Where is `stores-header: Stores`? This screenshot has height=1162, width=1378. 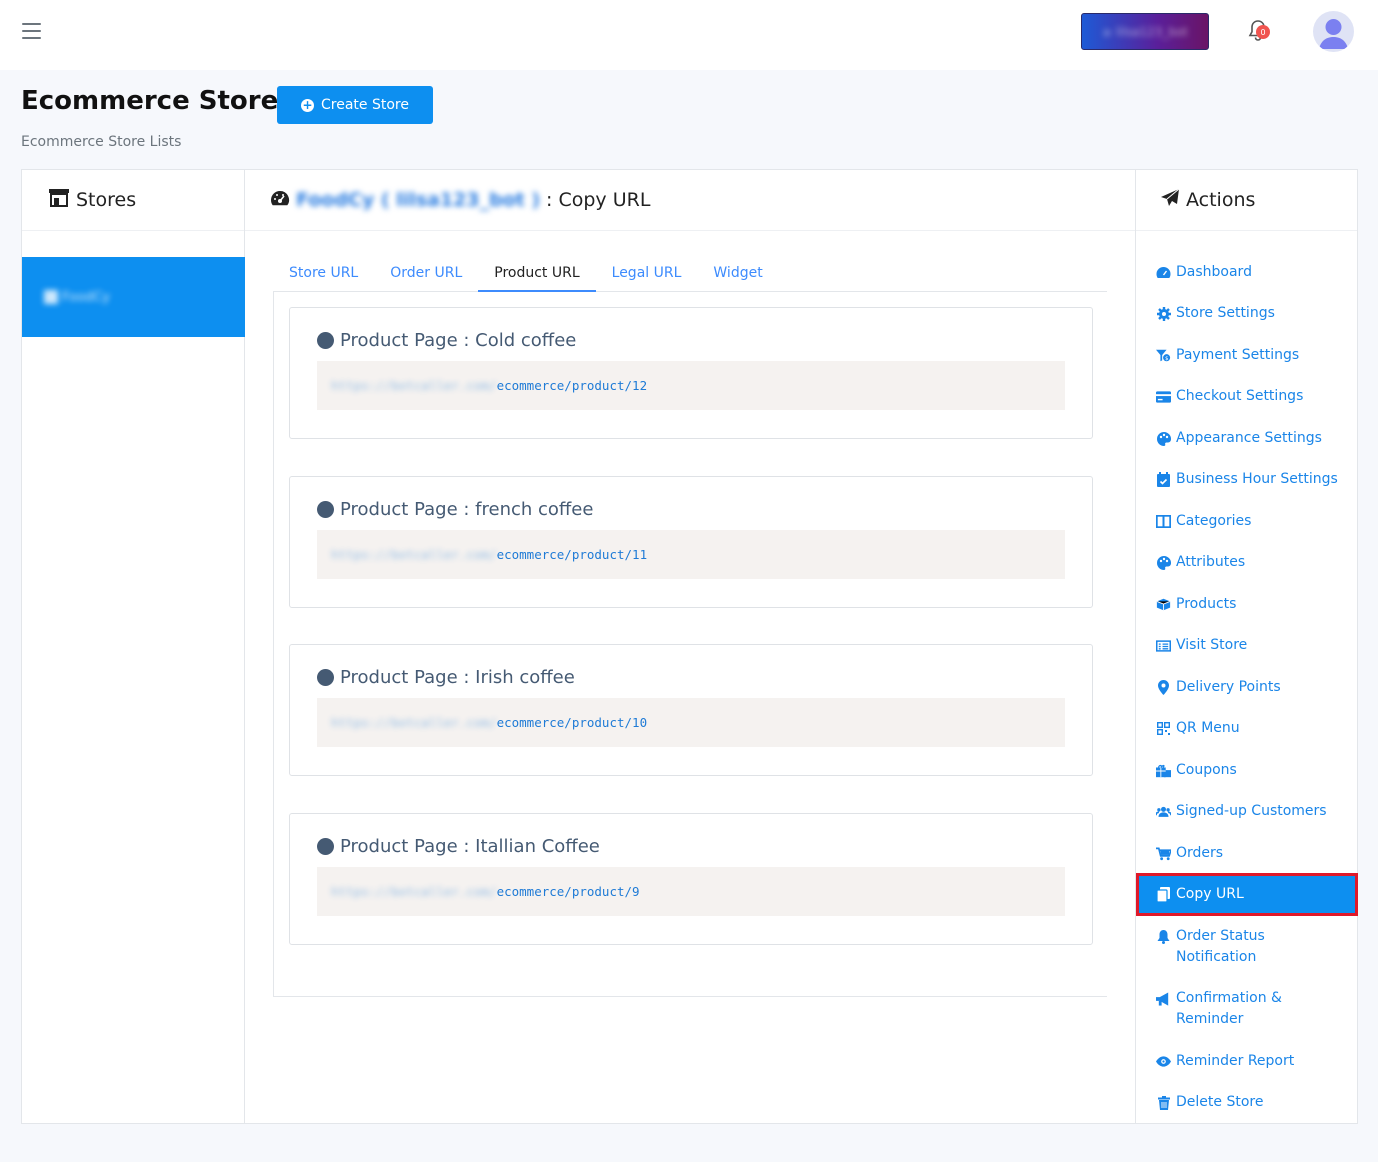
stores-header: Stores is located at coordinates (133, 200).